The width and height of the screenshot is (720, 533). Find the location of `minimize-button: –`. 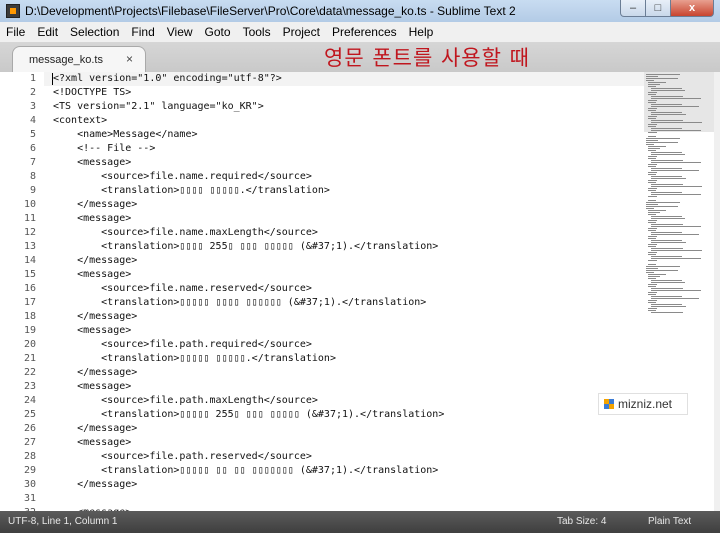

minimize-button: – is located at coordinates (633, 8).